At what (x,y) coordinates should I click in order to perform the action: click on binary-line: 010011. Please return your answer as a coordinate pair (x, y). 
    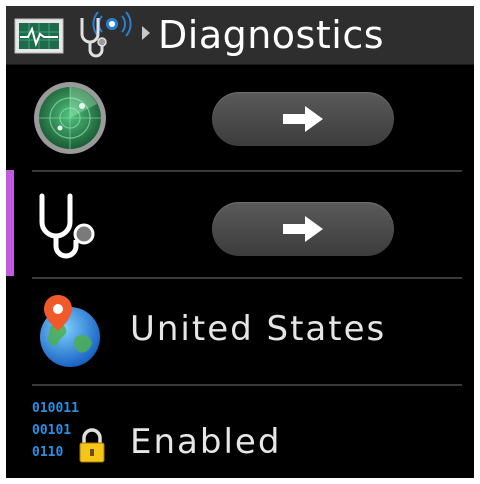
    Looking at the image, I should click on (55, 408).